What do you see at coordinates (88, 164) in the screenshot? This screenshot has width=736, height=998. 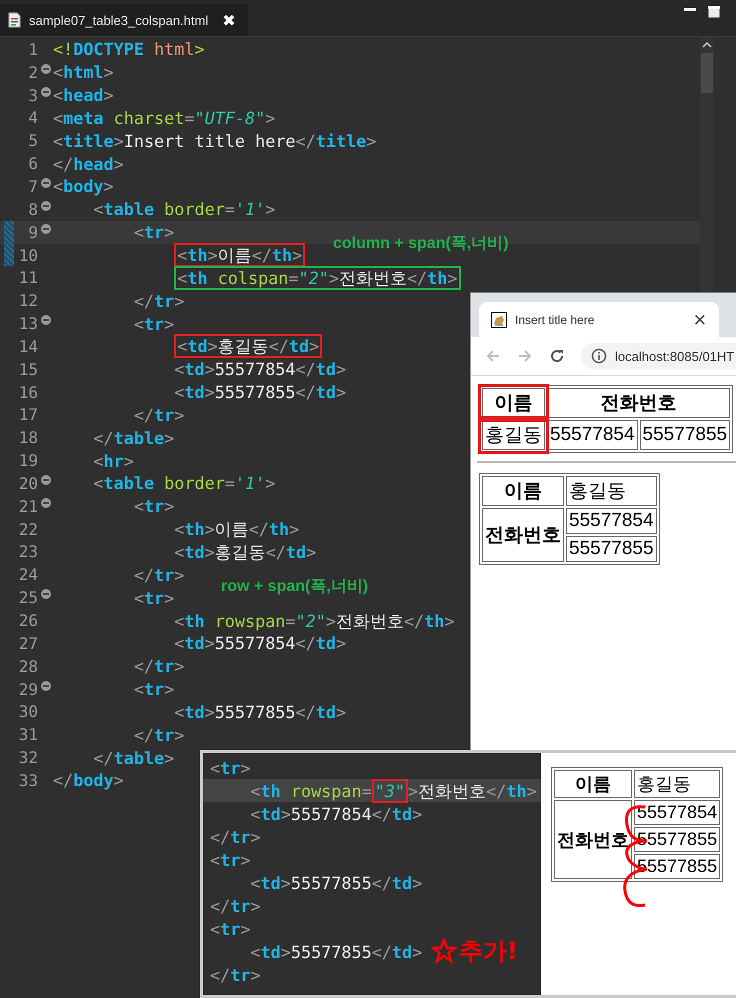 I see `code-line: </head>` at bounding box center [88, 164].